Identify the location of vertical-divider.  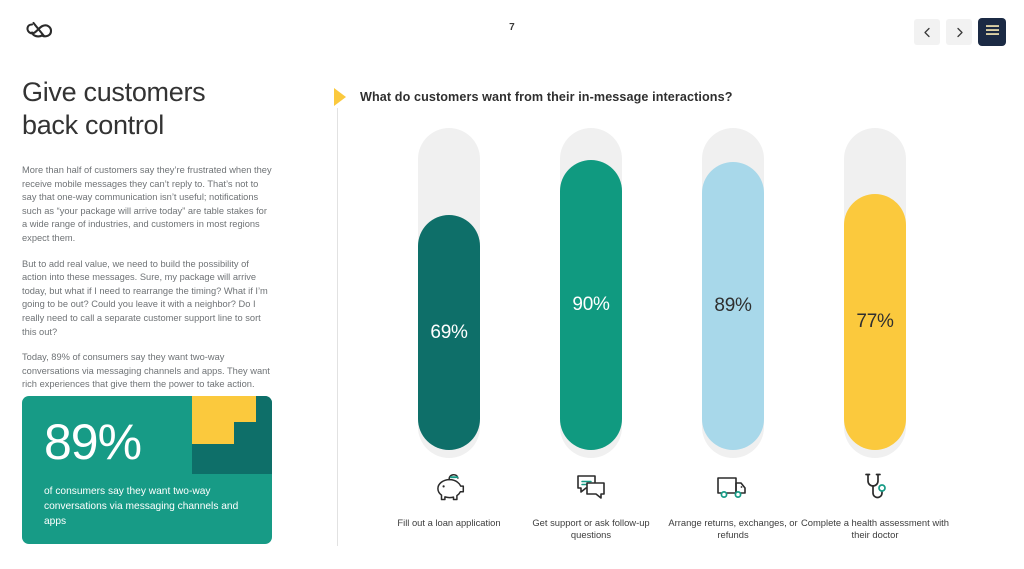
(337, 327).